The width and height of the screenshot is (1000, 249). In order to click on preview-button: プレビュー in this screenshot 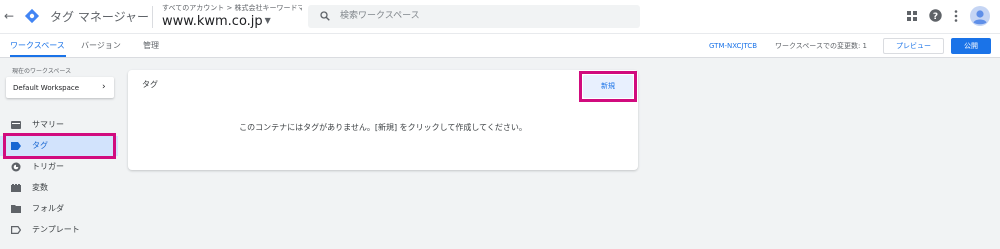, I will do `click(913, 46)`.